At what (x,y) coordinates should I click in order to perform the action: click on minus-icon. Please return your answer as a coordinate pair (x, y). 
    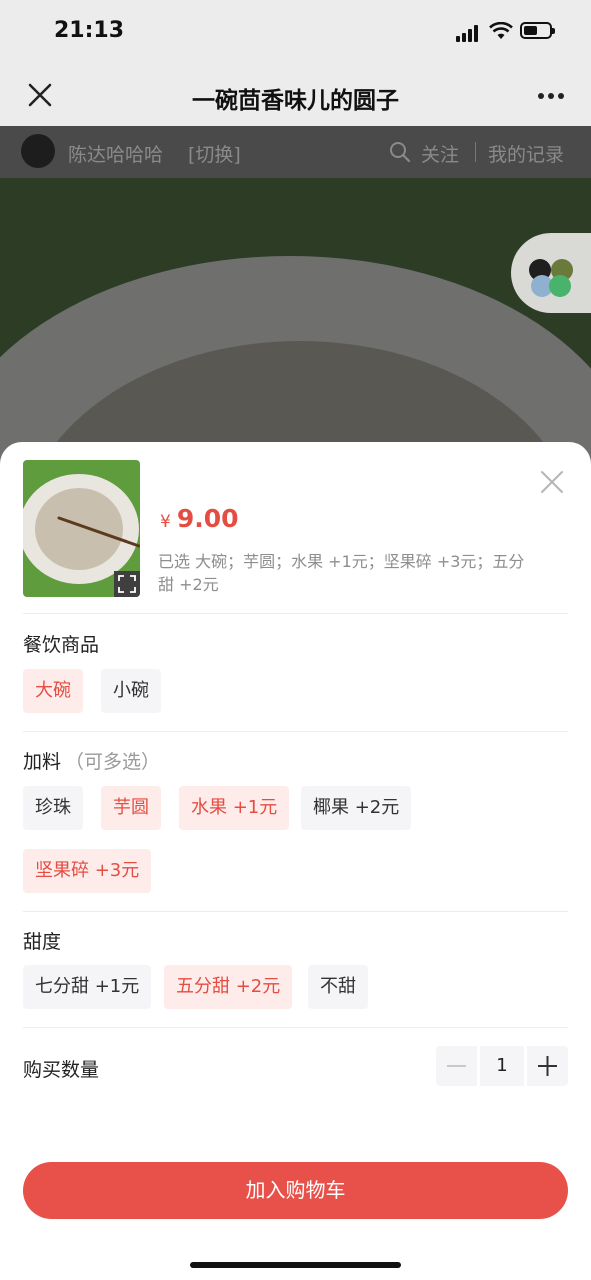
    Looking at the image, I should click on (456, 1066).